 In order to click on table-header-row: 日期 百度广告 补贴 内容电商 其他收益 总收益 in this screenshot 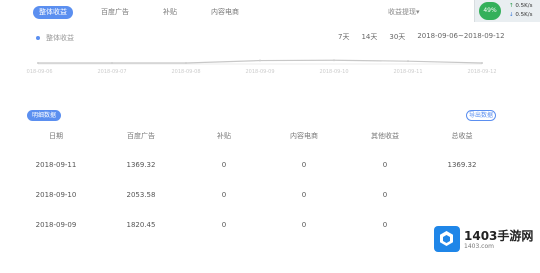, I will do `click(262, 142)`.